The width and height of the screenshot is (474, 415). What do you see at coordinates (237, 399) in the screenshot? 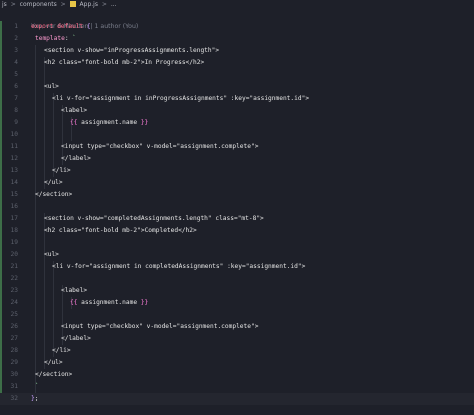
I see `code-line: 32};` at bounding box center [237, 399].